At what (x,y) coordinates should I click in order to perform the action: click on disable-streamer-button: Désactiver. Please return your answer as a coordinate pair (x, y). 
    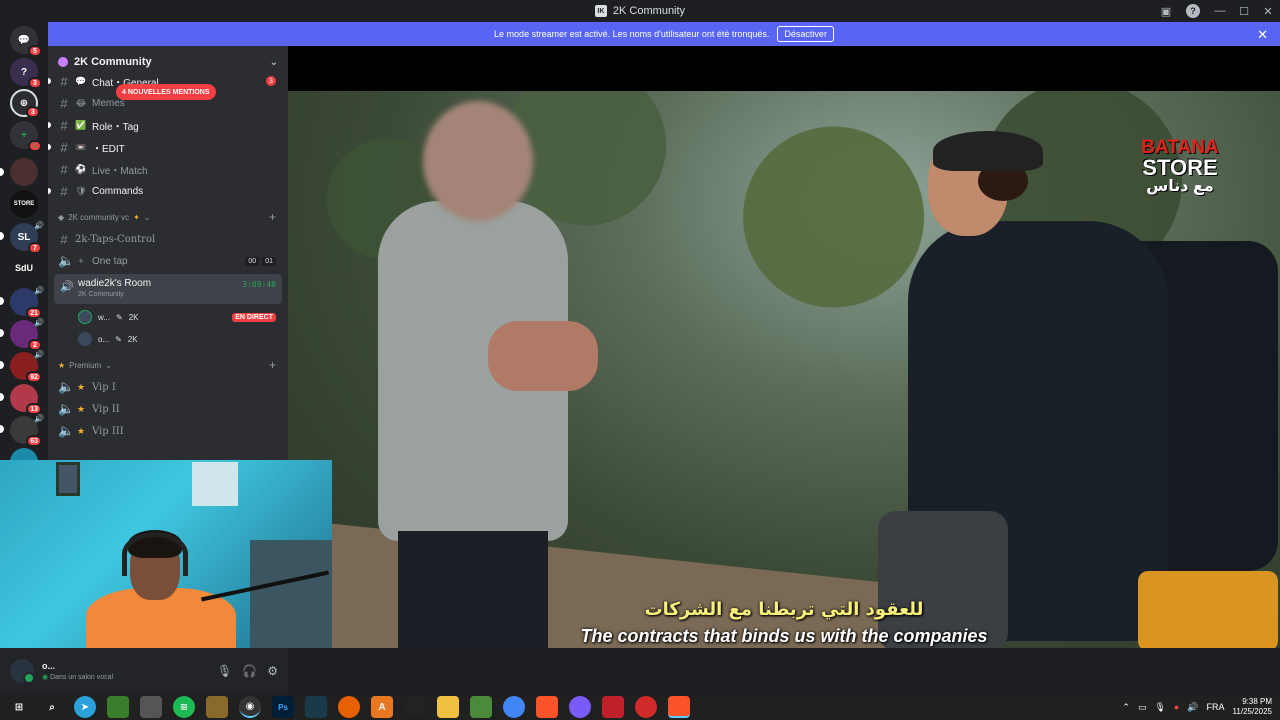
    Looking at the image, I should click on (805, 34).